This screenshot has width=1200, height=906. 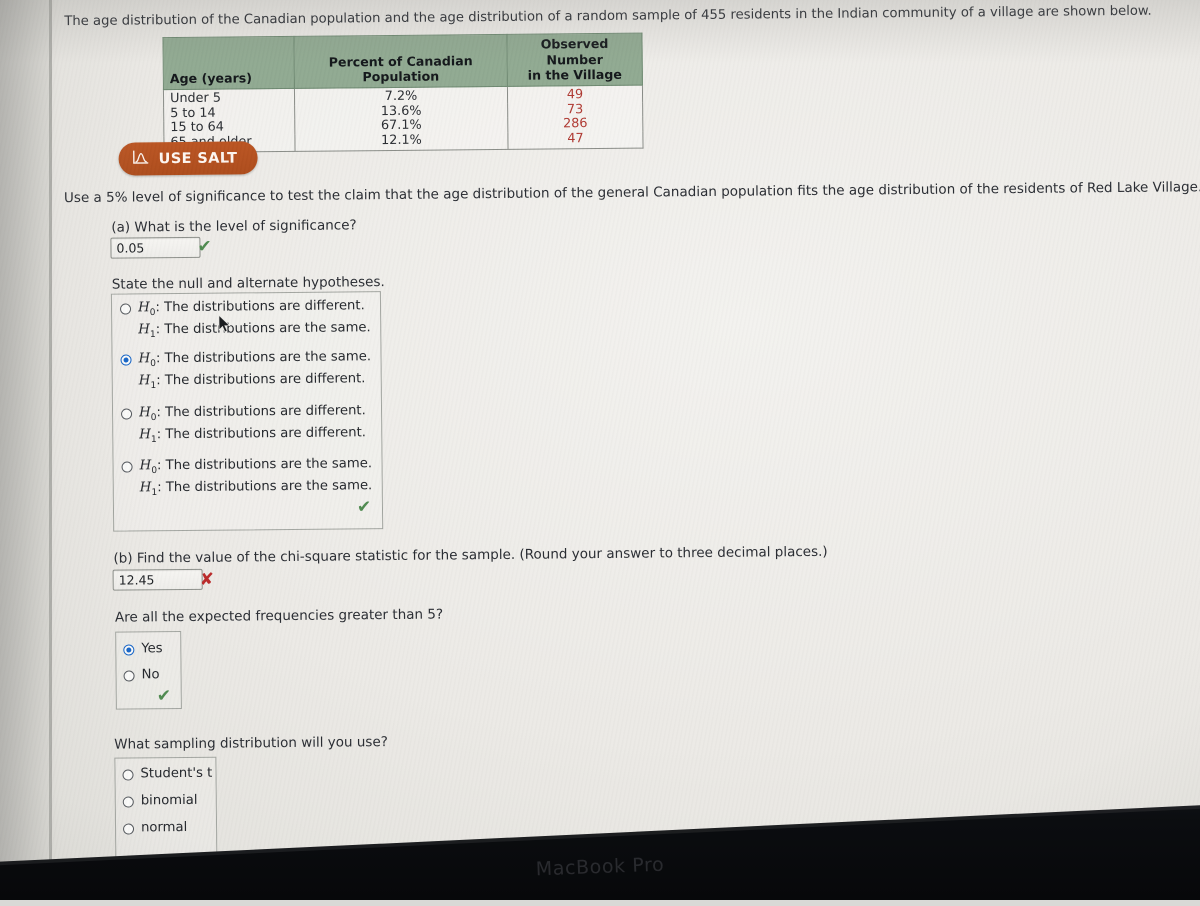 I want to click on use-salt-label: USE SALT, so click(x=198, y=158).